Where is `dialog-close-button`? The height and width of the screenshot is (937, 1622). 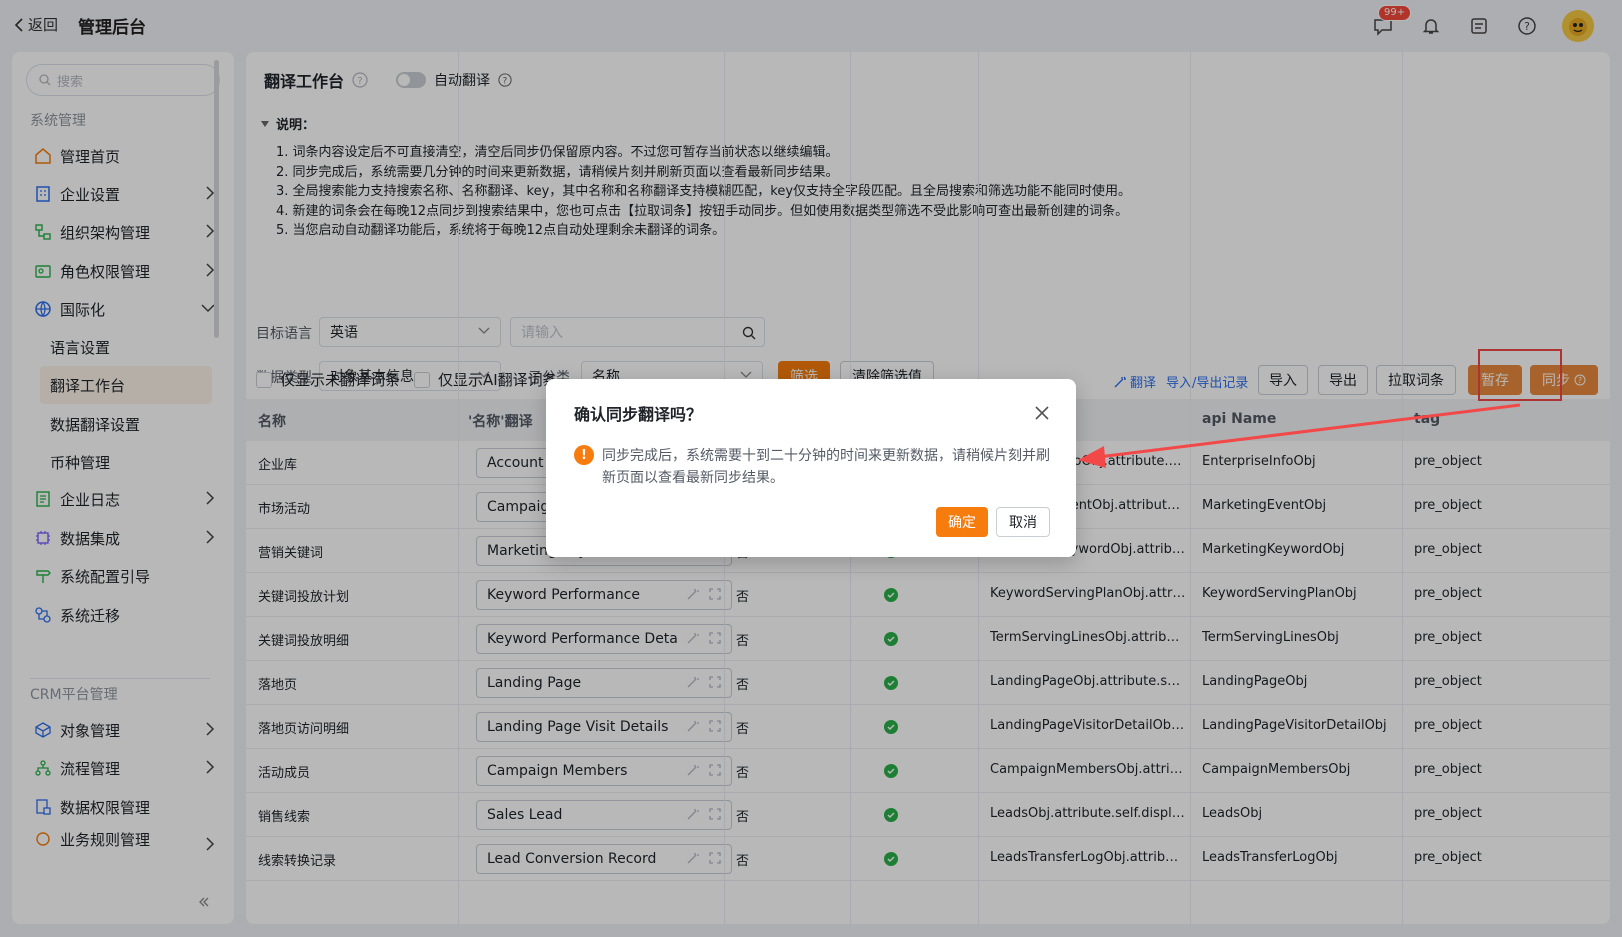 dialog-close-button is located at coordinates (1042, 415).